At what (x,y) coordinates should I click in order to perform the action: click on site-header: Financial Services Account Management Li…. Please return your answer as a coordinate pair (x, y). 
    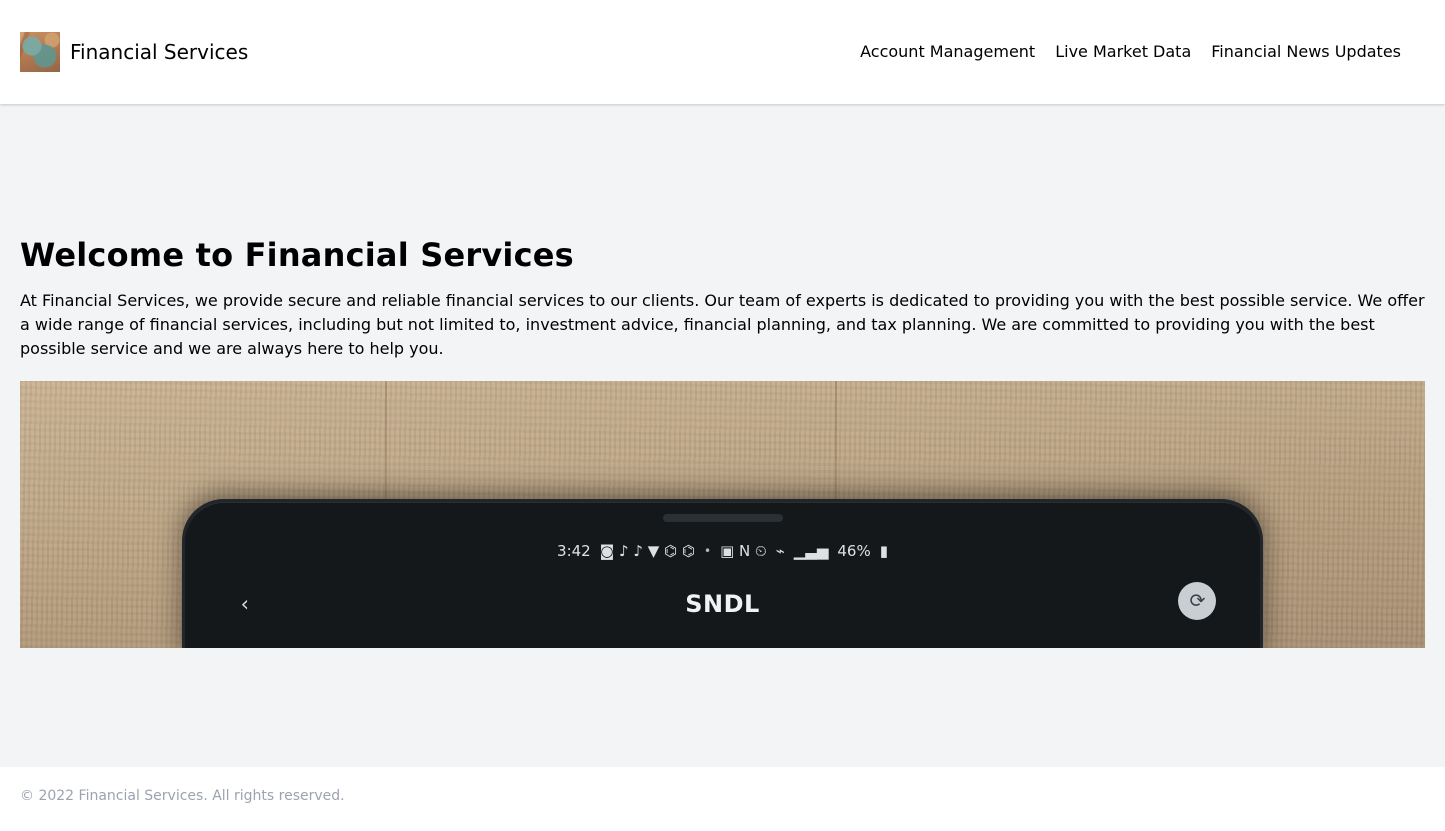
    Looking at the image, I should click on (722, 52).